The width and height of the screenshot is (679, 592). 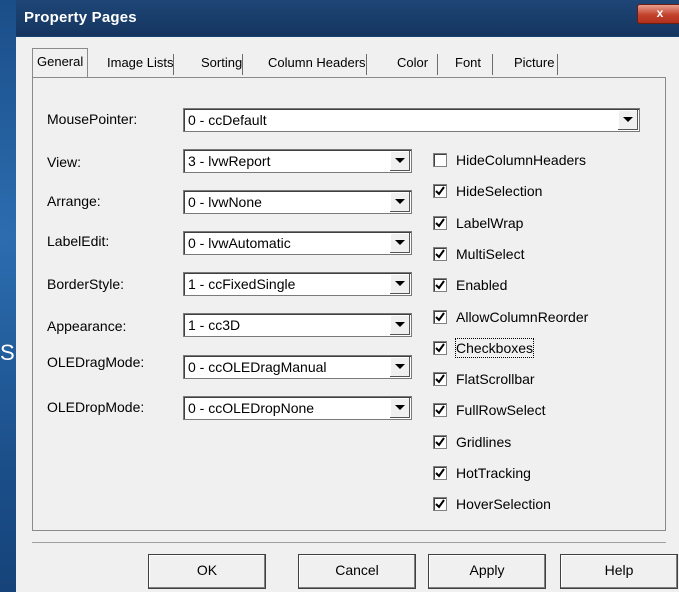 I want to click on window-title: Property Pages, so click(x=80, y=17).